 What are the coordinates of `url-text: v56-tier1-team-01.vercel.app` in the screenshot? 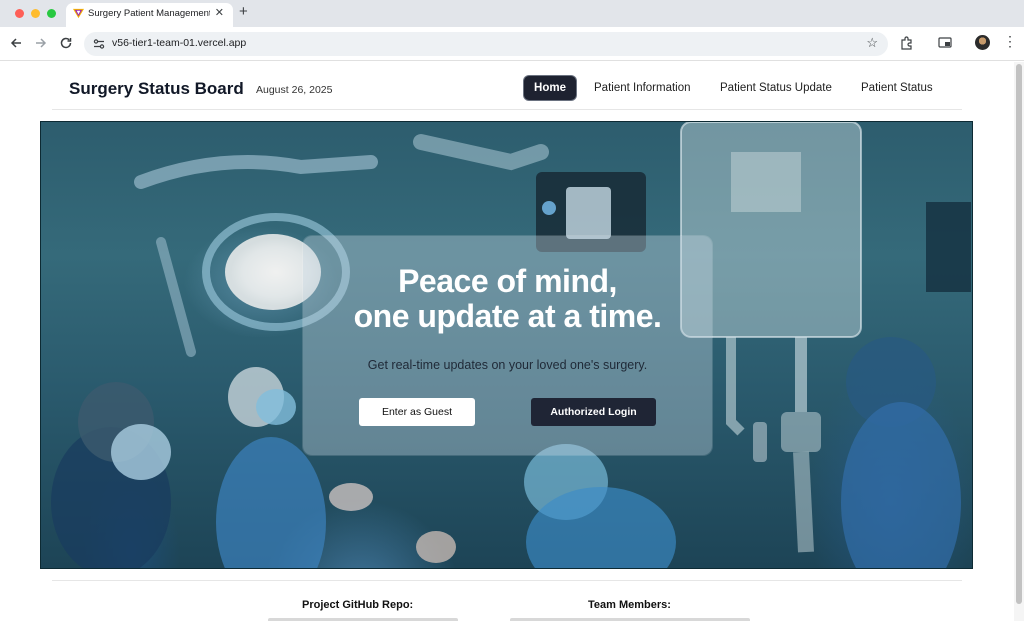 It's located at (179, 43).